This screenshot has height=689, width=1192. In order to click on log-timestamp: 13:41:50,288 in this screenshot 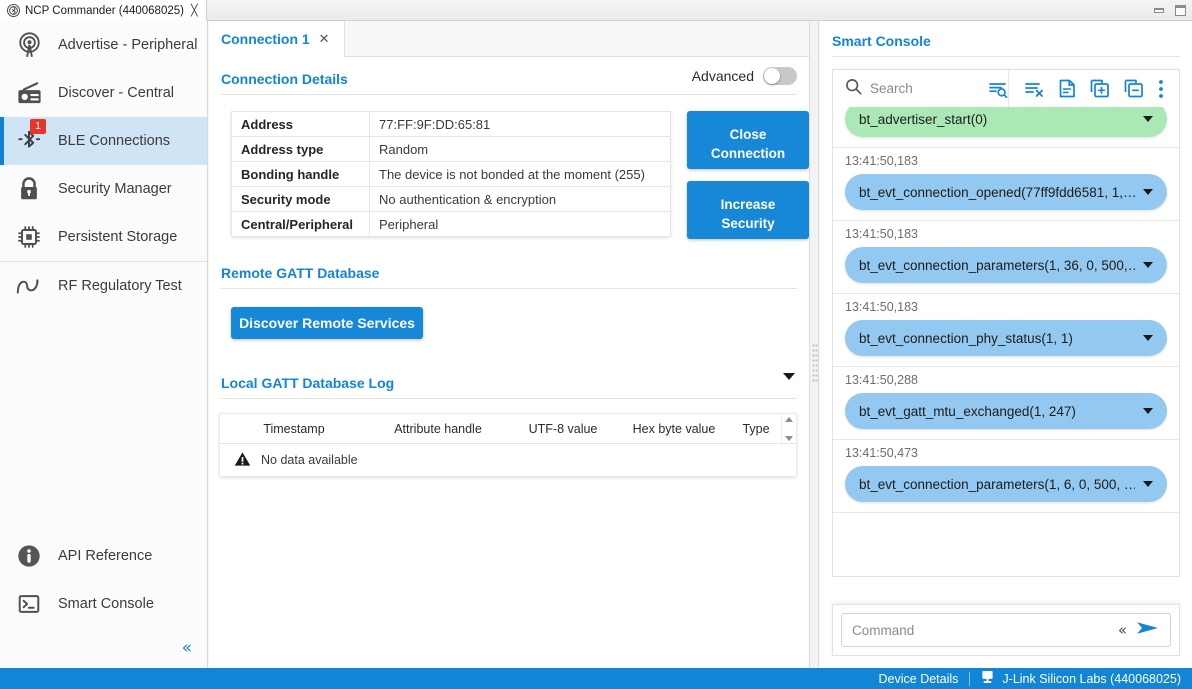, I will do `click(881, 380)`.